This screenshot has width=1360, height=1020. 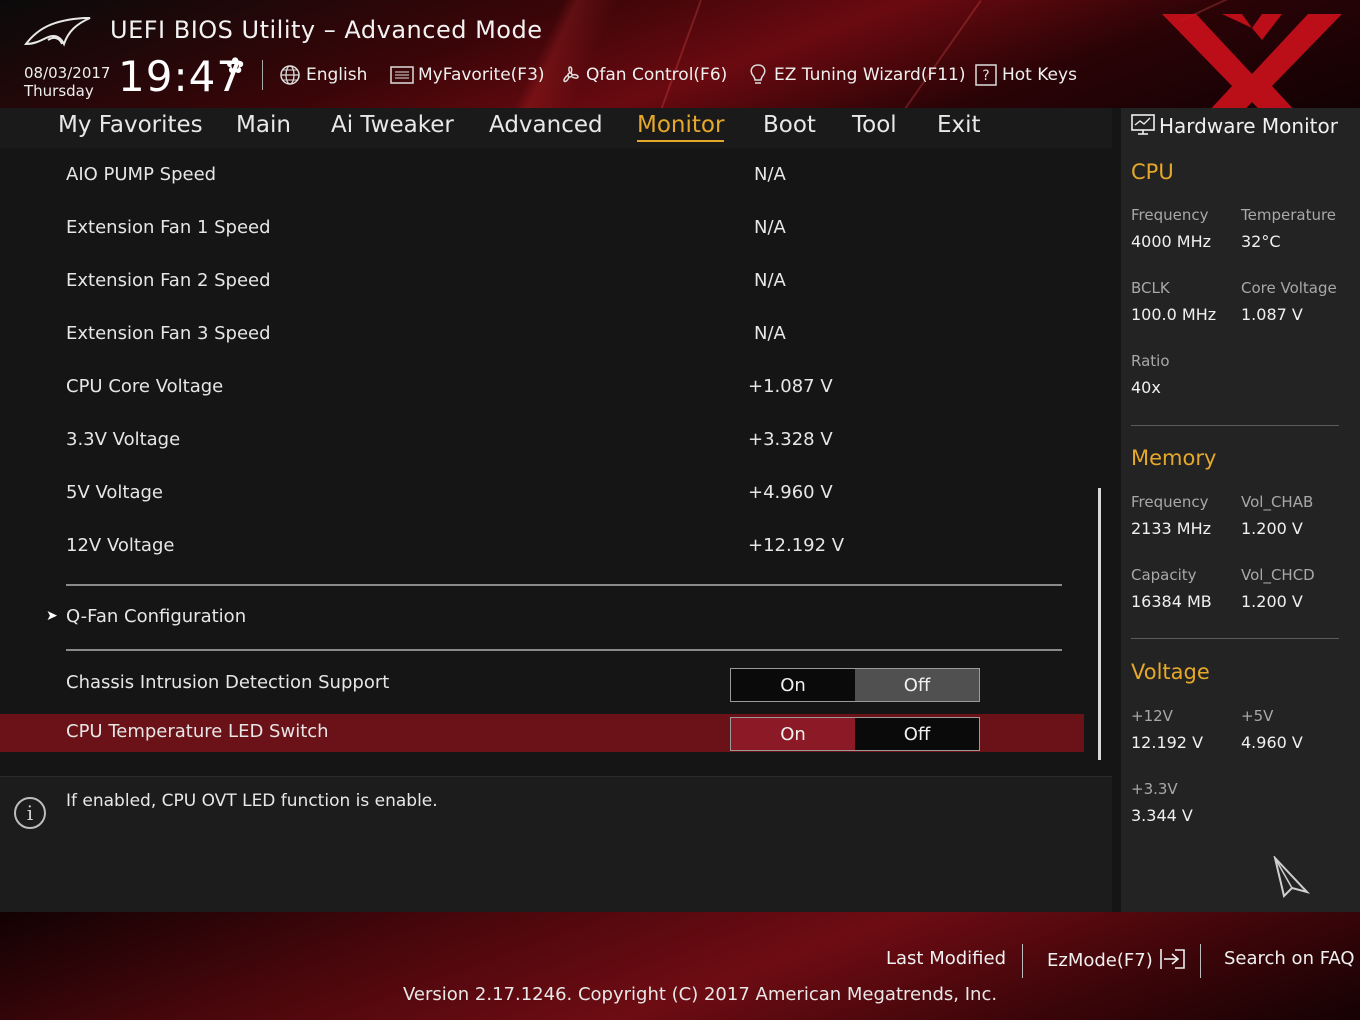 What do you see at coordinates (1171, 528) in the screenshot?
I see `memory-frequency-value: 2133 MHz` at bounding box center [1171, 528].